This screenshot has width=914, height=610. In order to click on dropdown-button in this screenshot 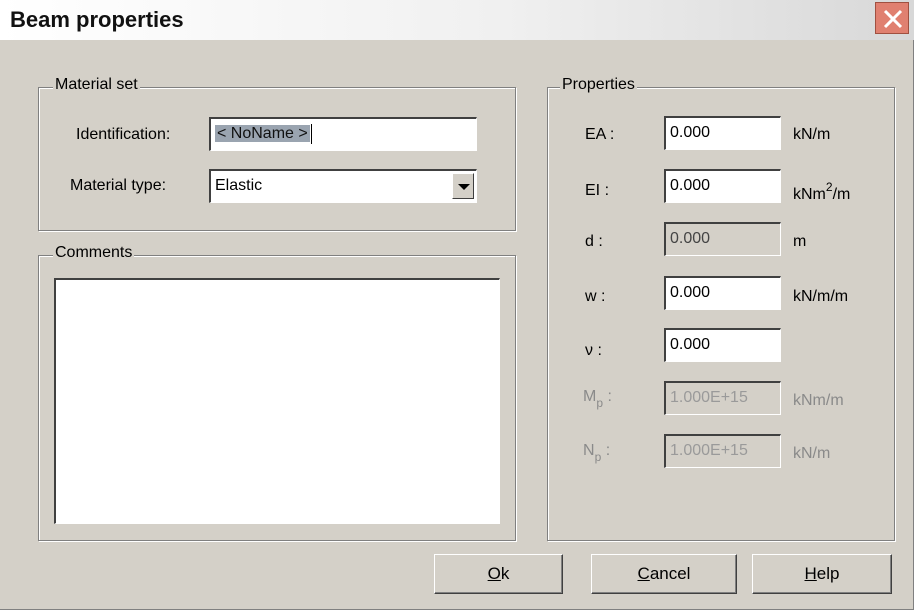, I will do `click(463, 186)`.